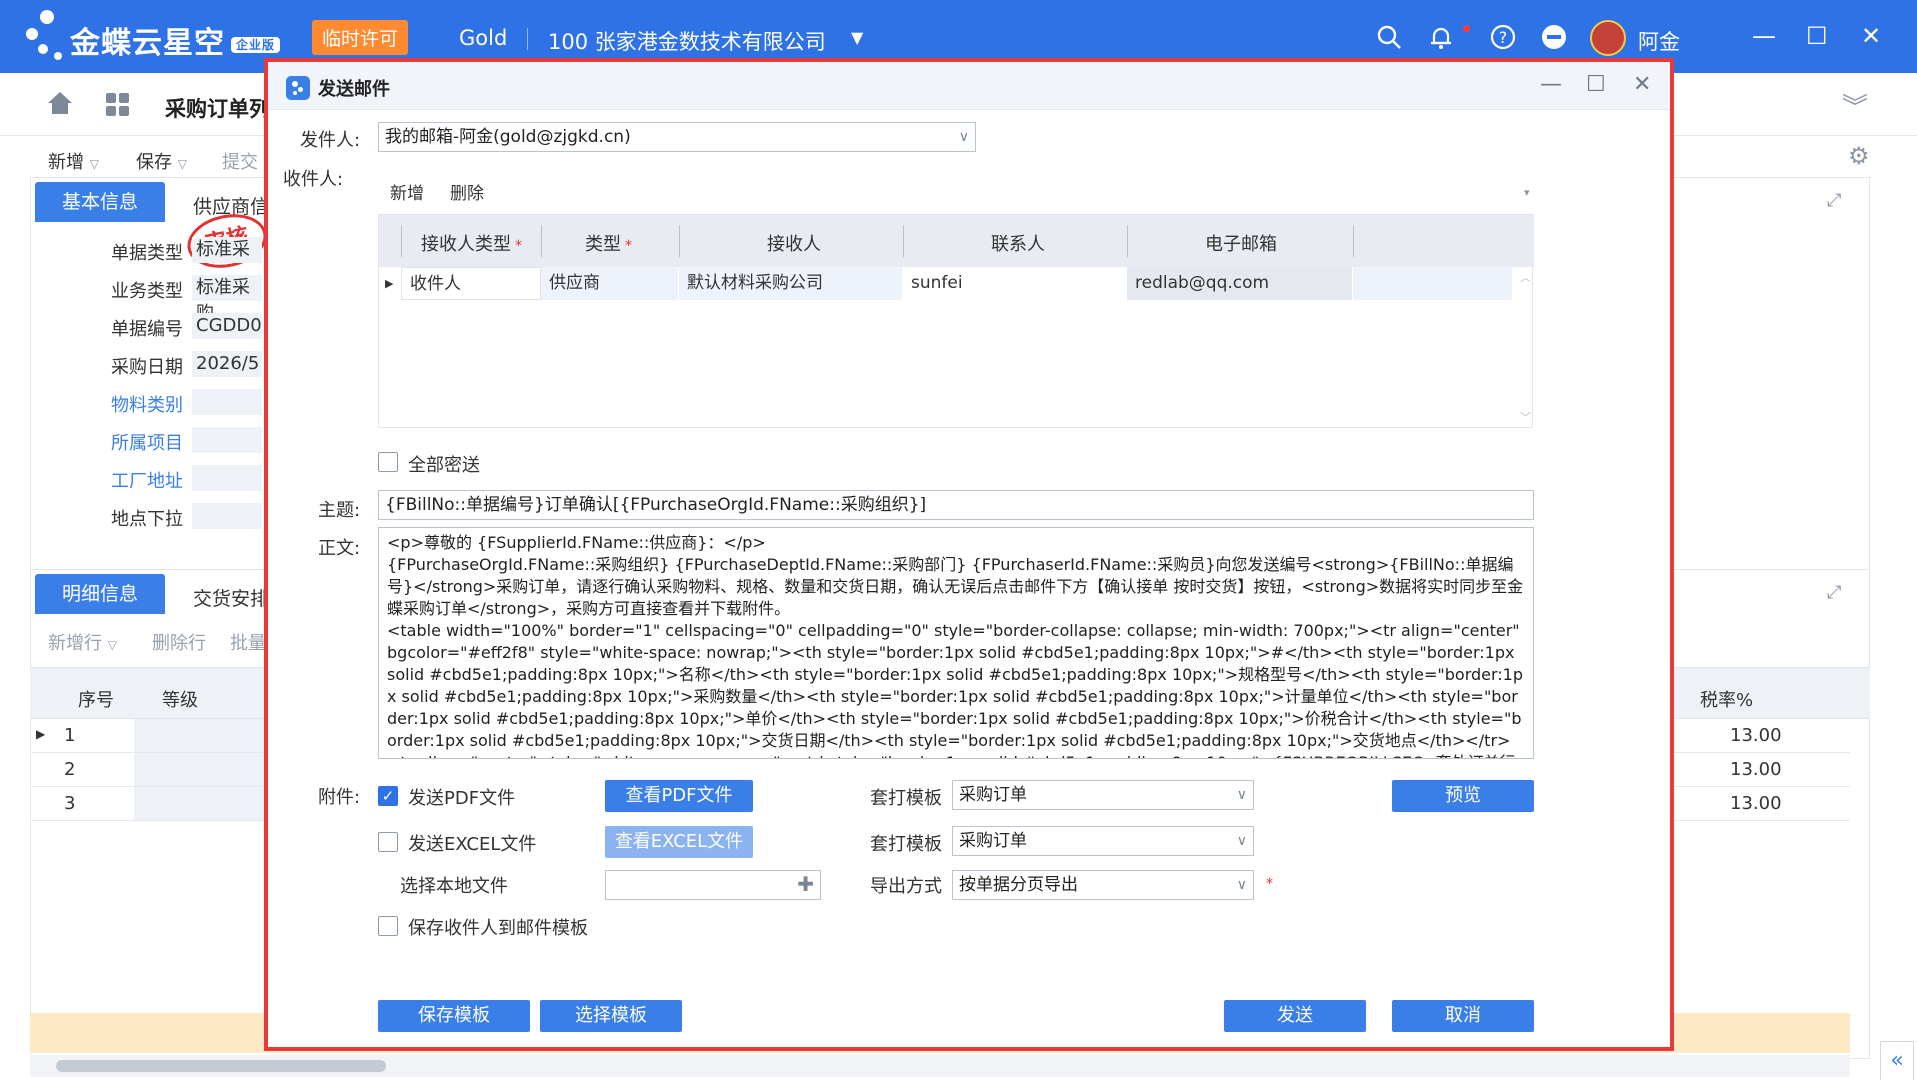 The image size is (1917, 1080). Describe the element at coordinates (679, 842) in the screenshot. I see `view-excel-button: 查看EXCEL文件` at that location.